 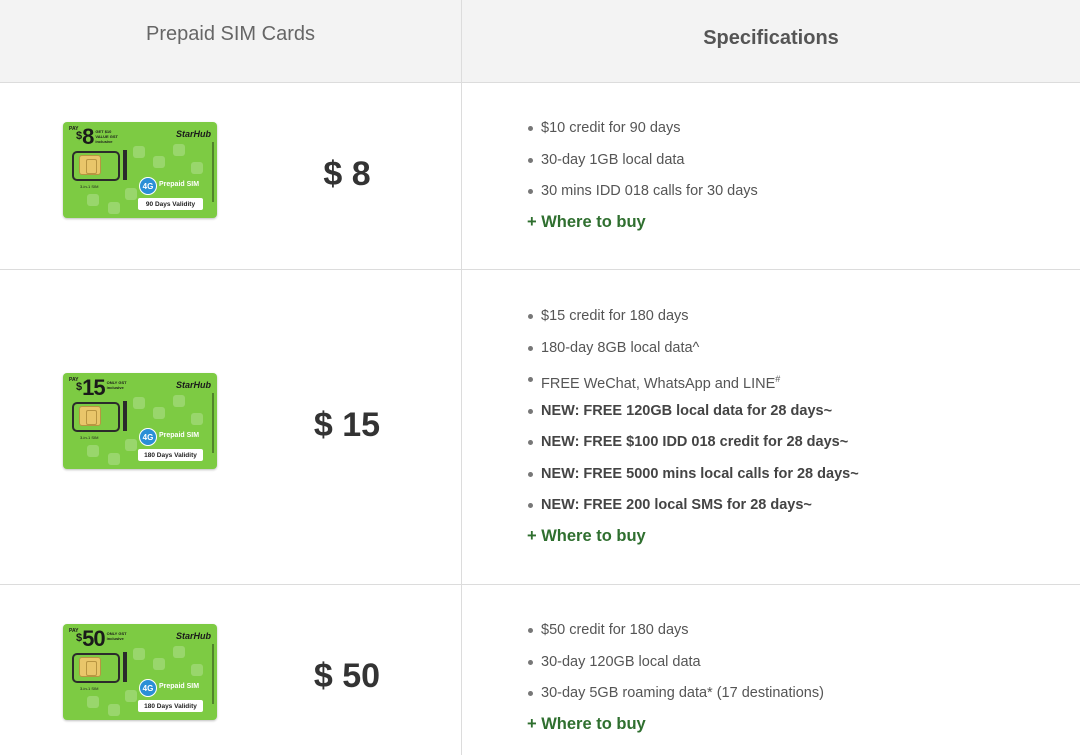 What do you see at coordinates (94, 638) in the screenshot?
I see `card-amount: 50` at bounding box center [94, 638].